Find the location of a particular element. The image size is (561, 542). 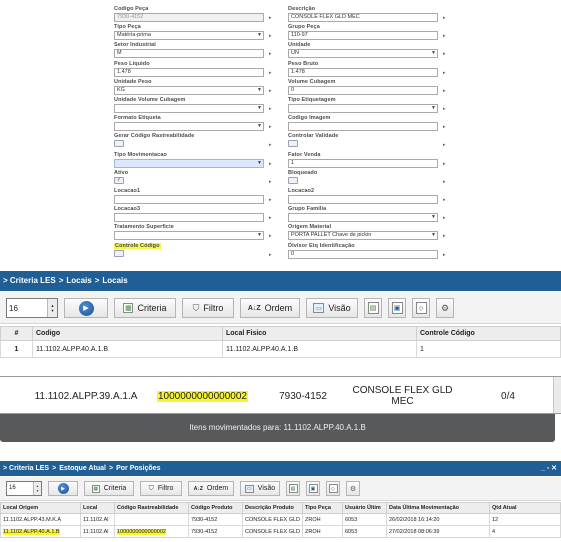

select-field: UN ▼ is located at coordinates (363, 54).